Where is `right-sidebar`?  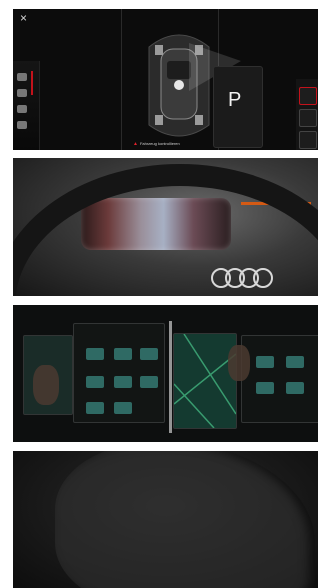
right-sidebar is located at coordinates (307, 114).